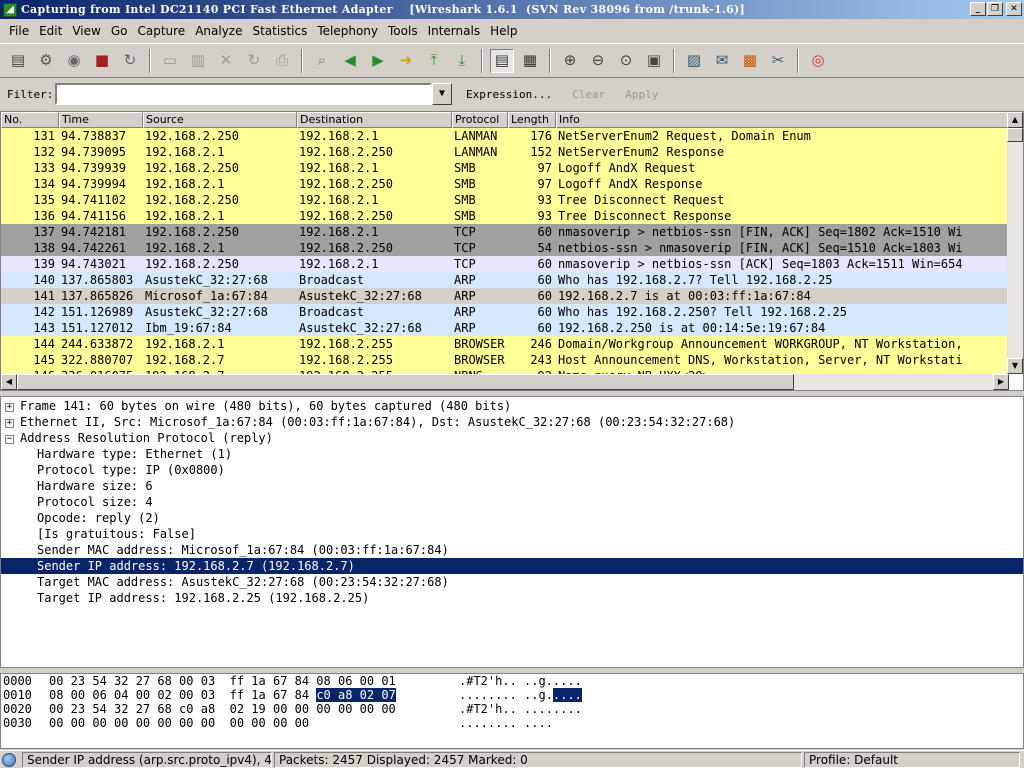 This screenshot has width=1024, height=768. What do you see at coordinates (462, 61) in the screenshot?
I see `go-last-icon: ⤓` at bounding box center [462, 61].